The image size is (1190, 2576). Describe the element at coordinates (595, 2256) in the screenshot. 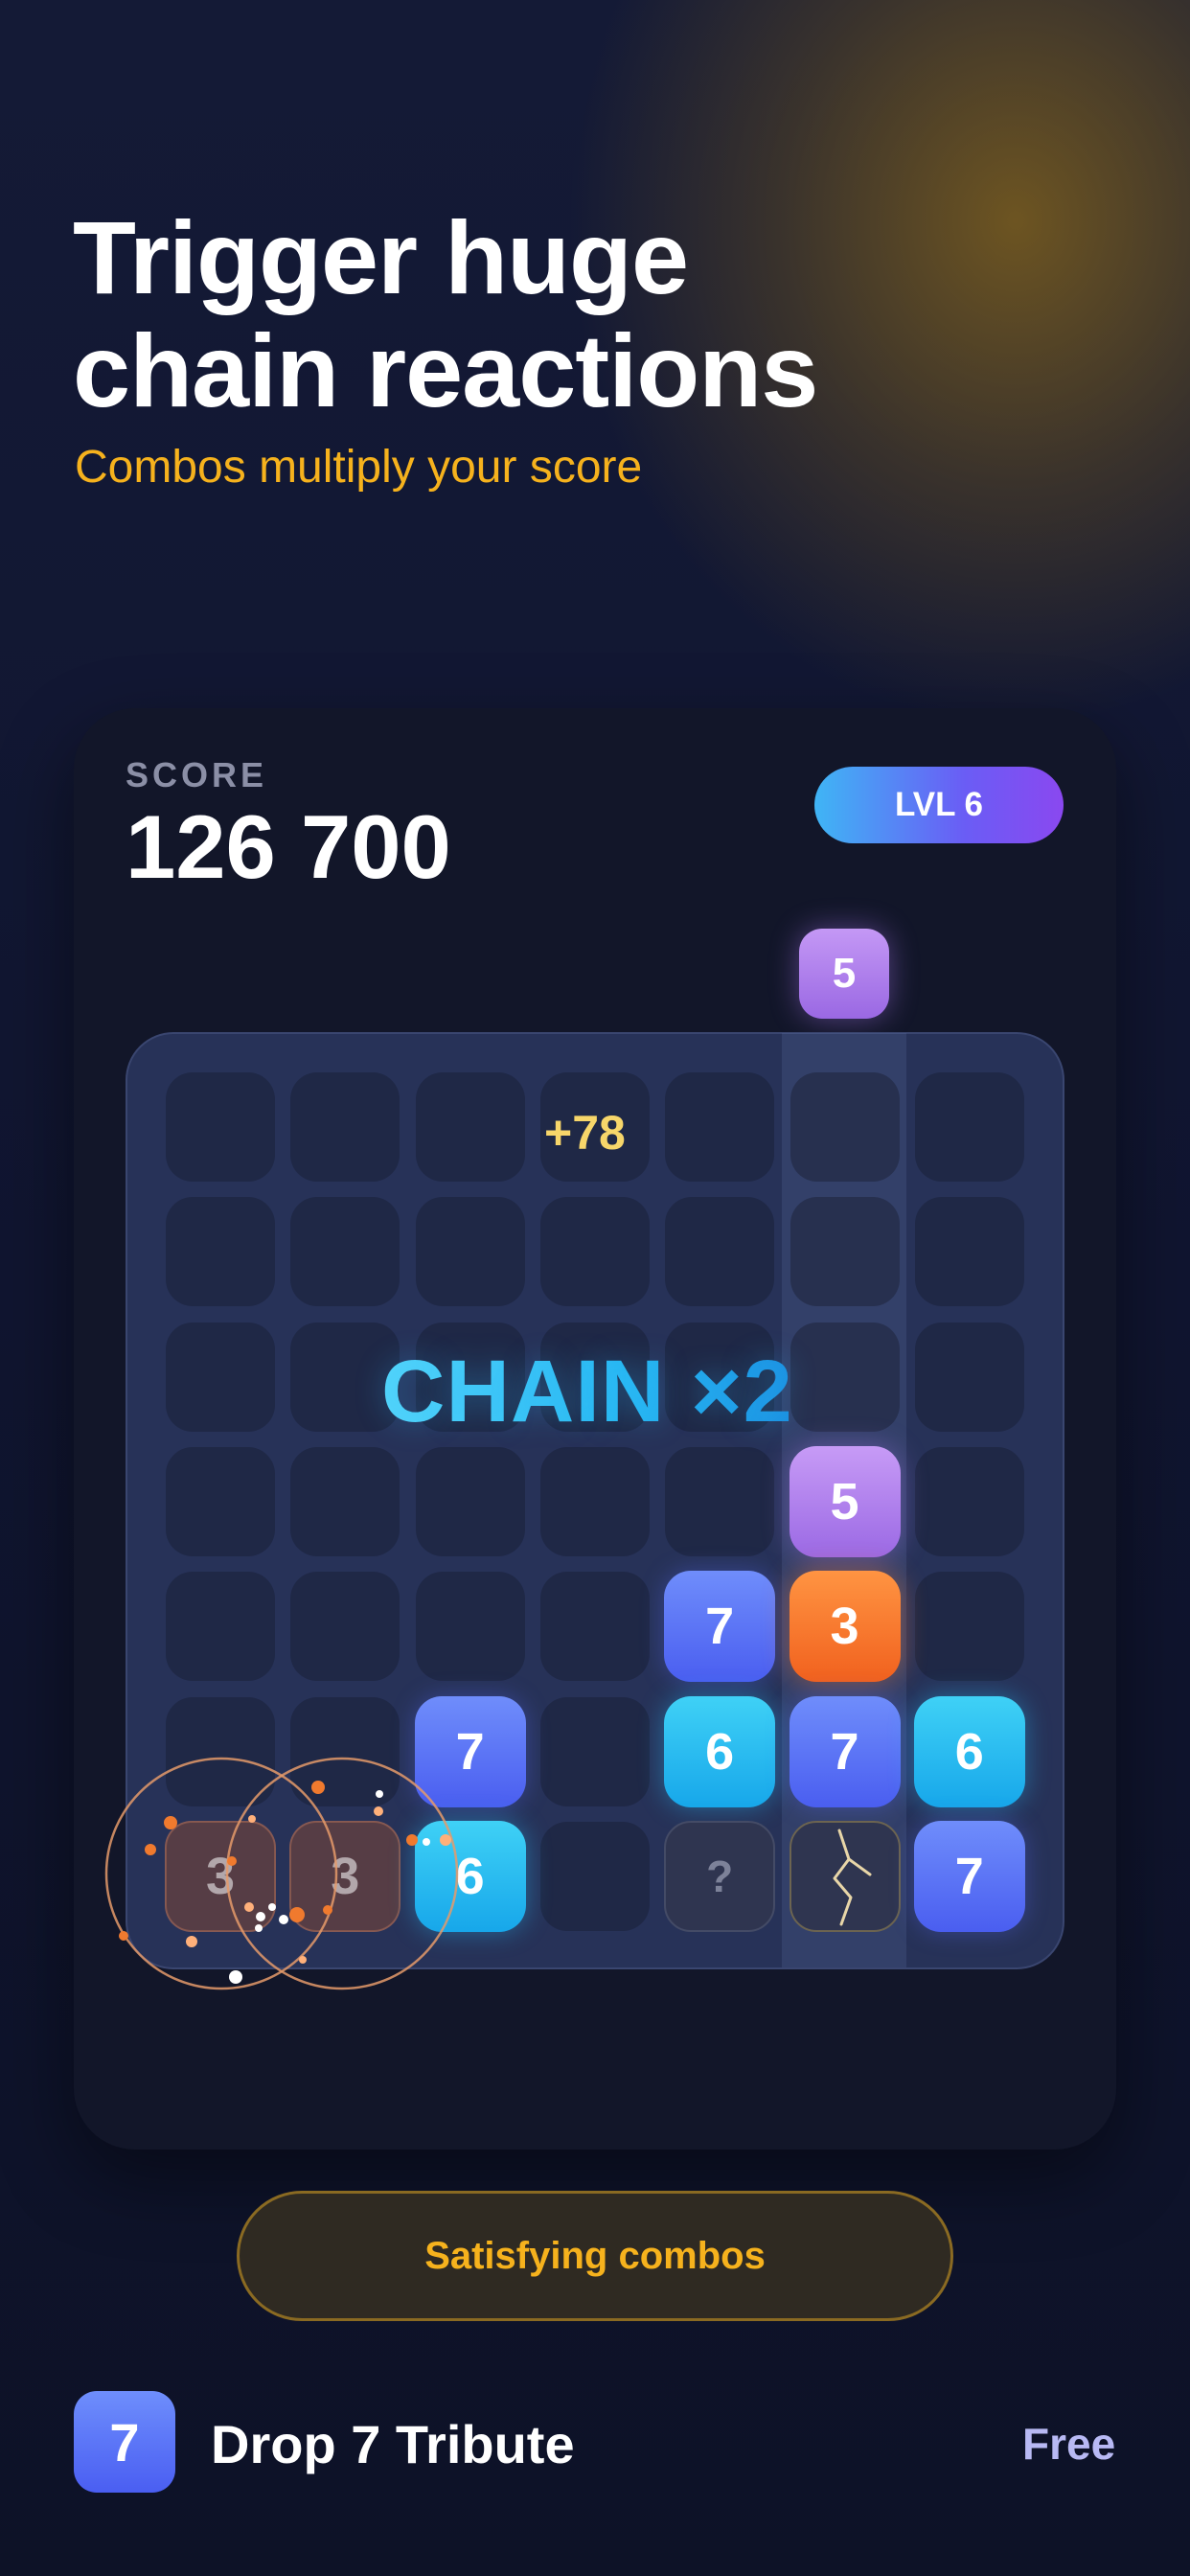

I see `feature-pill: Satisfying combos` at that location.